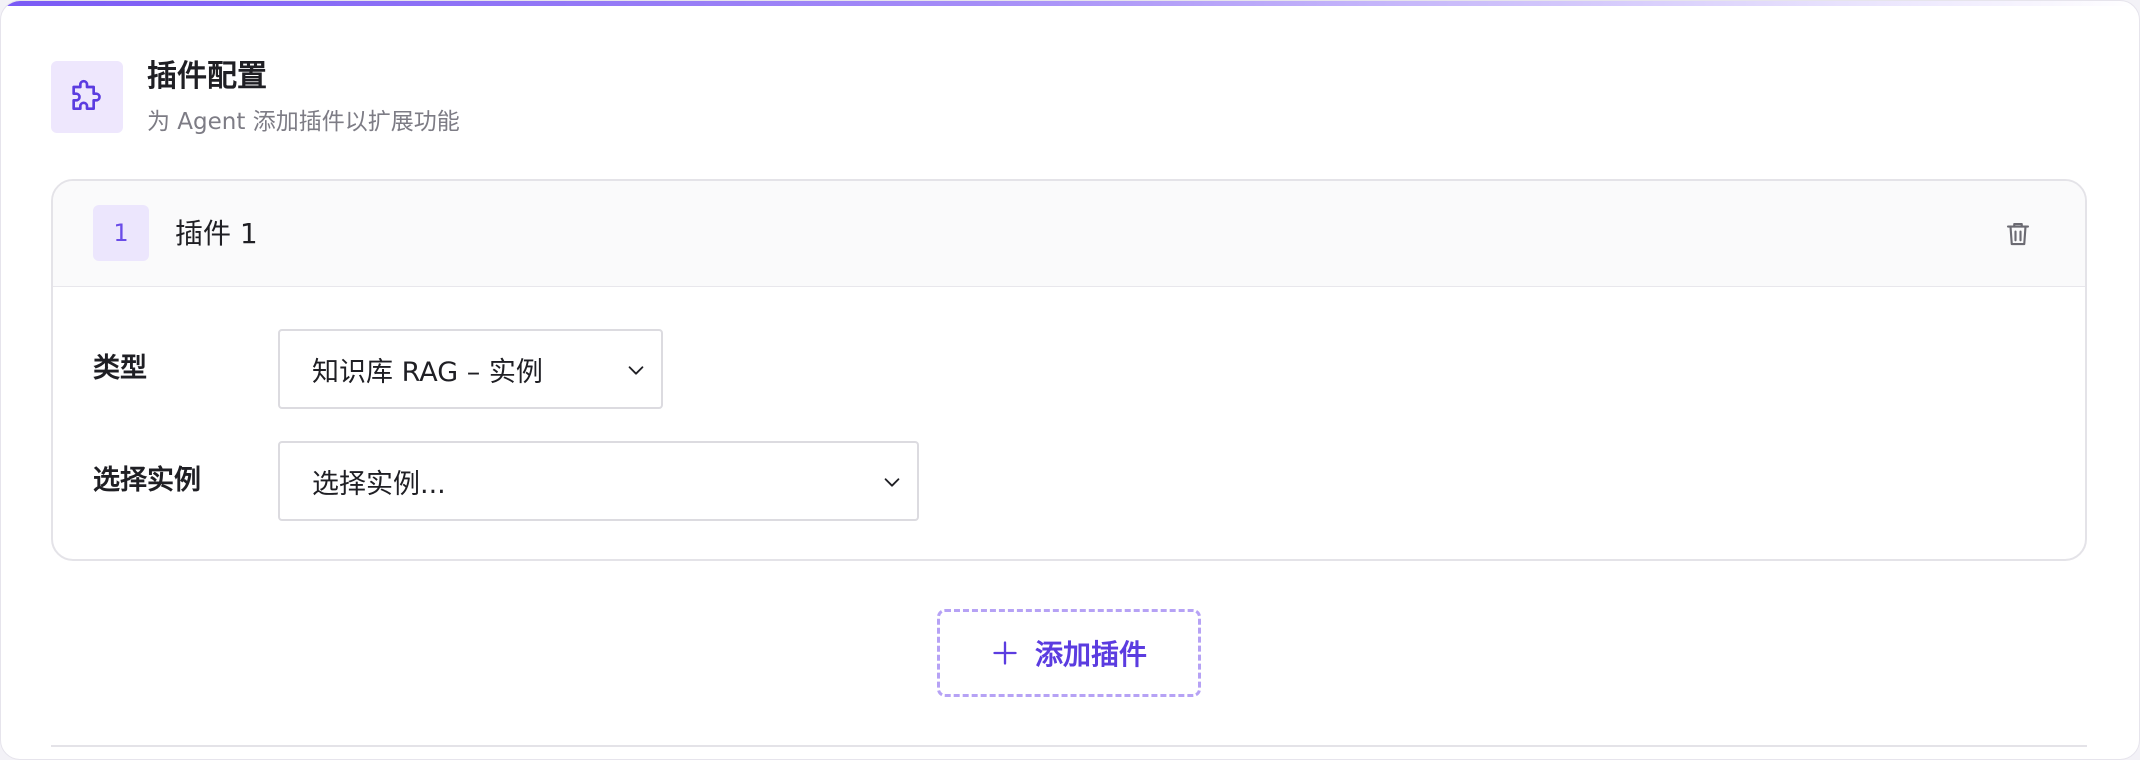  What do you see at coordinates (120, 368) in the screenshot?
I see `type-label: 类型` at bounding box center [120, 368].